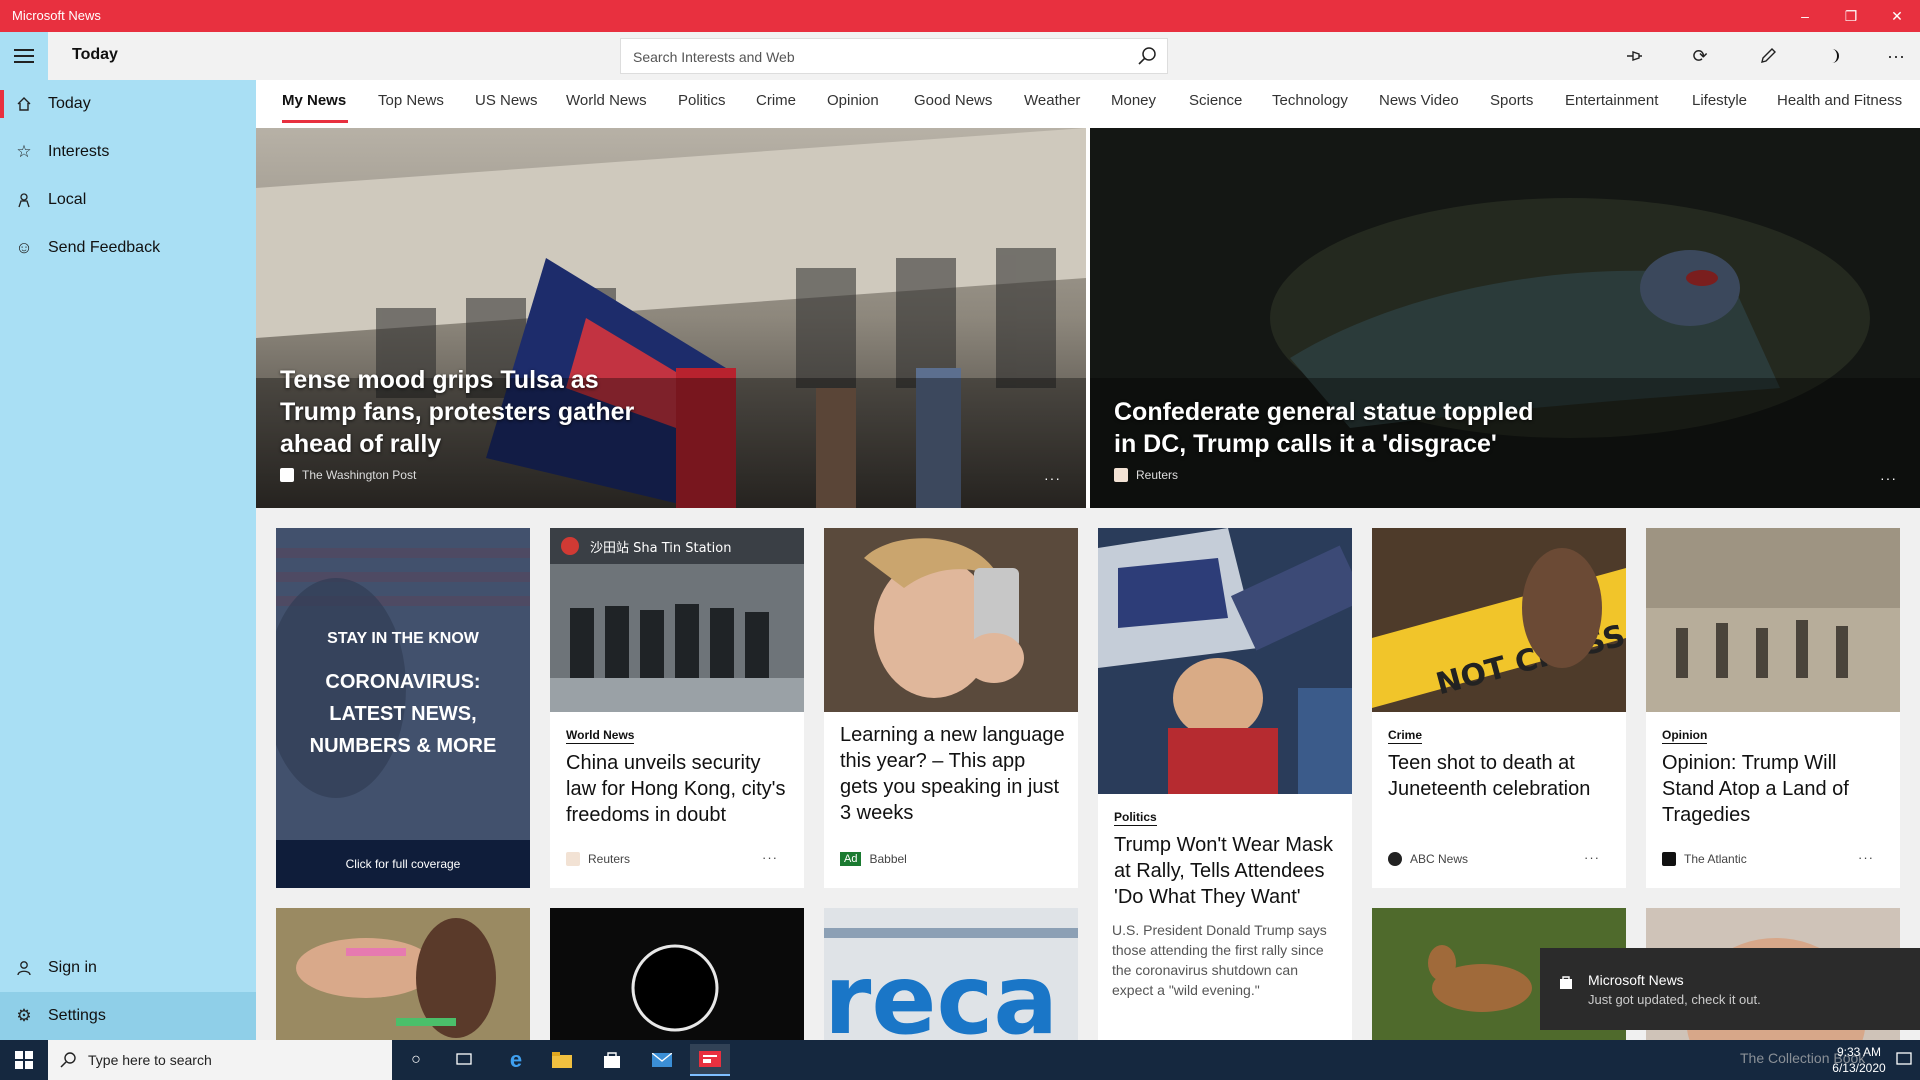 This screenshot has height=1080, width=1920. I want to click on card-source-name: ABC News, so click(1439, 859).